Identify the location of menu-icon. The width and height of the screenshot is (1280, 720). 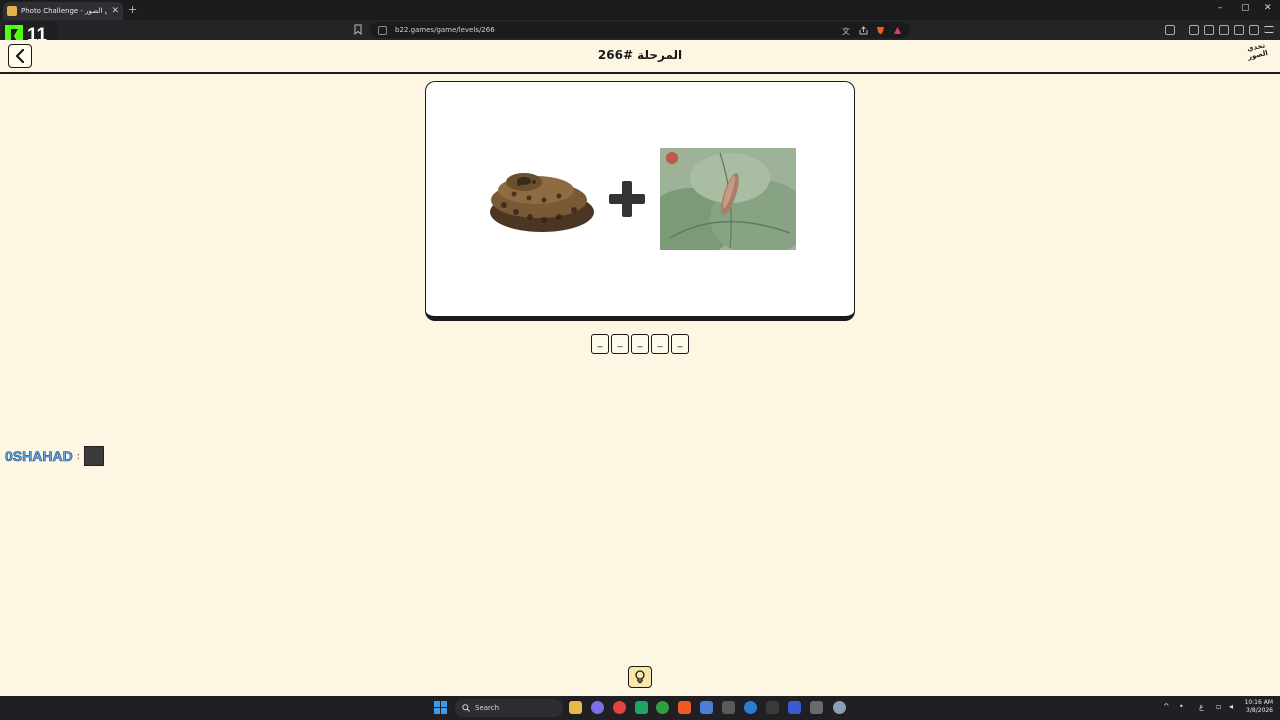
(1269, 29).